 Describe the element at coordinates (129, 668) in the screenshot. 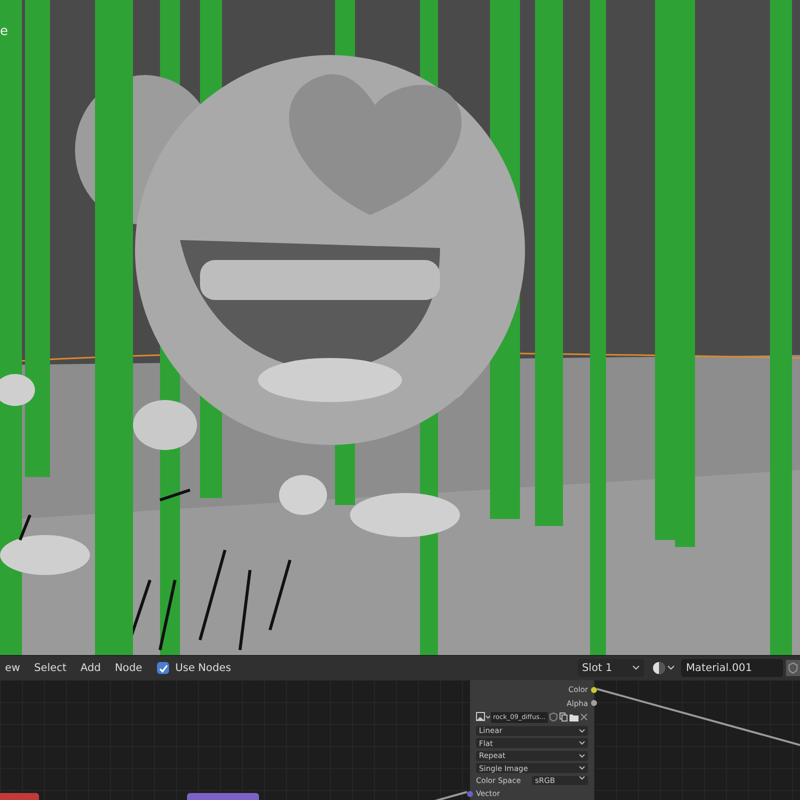

I see `menu-item: Node` at that location.